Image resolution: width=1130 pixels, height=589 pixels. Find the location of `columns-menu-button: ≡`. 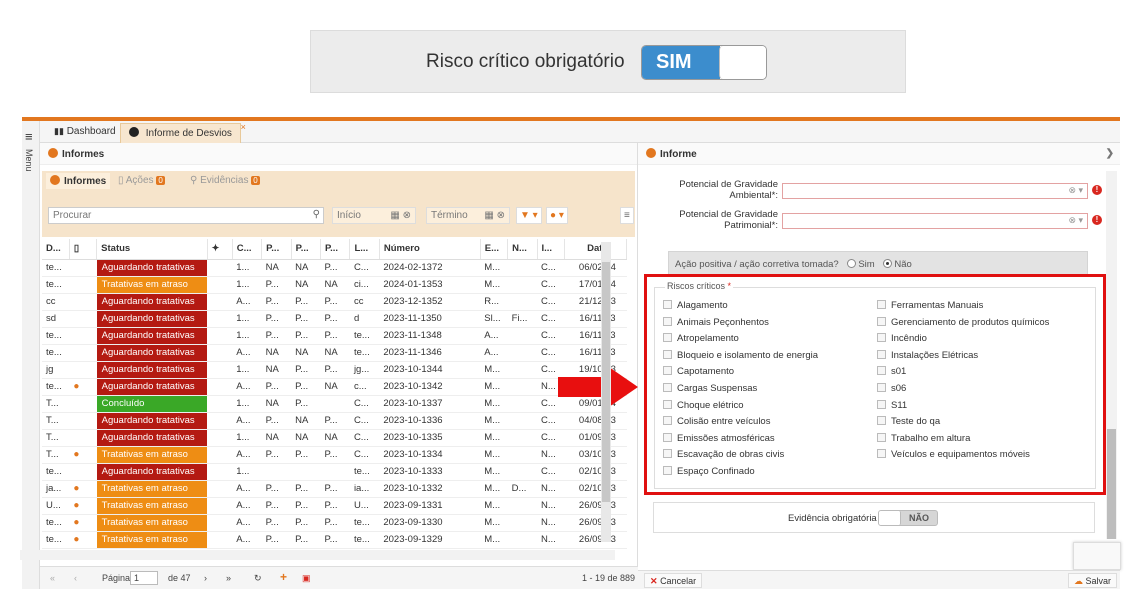

columns-menu-button: ≡ is located at coordinates (627, 215).